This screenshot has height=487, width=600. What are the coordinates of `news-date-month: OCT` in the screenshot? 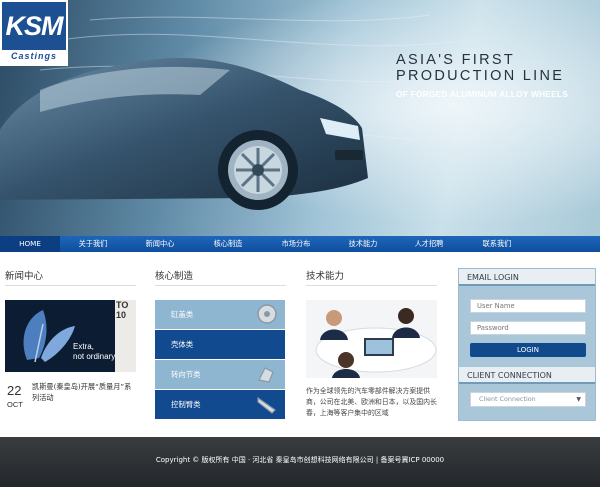 It's located at (15, 404).